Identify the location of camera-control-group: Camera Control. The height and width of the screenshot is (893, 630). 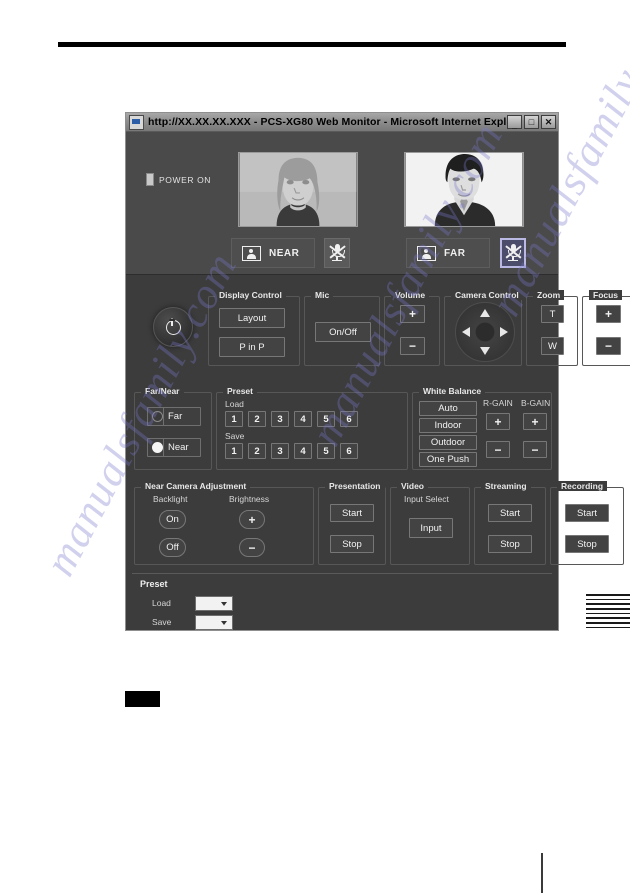
(483, 328).